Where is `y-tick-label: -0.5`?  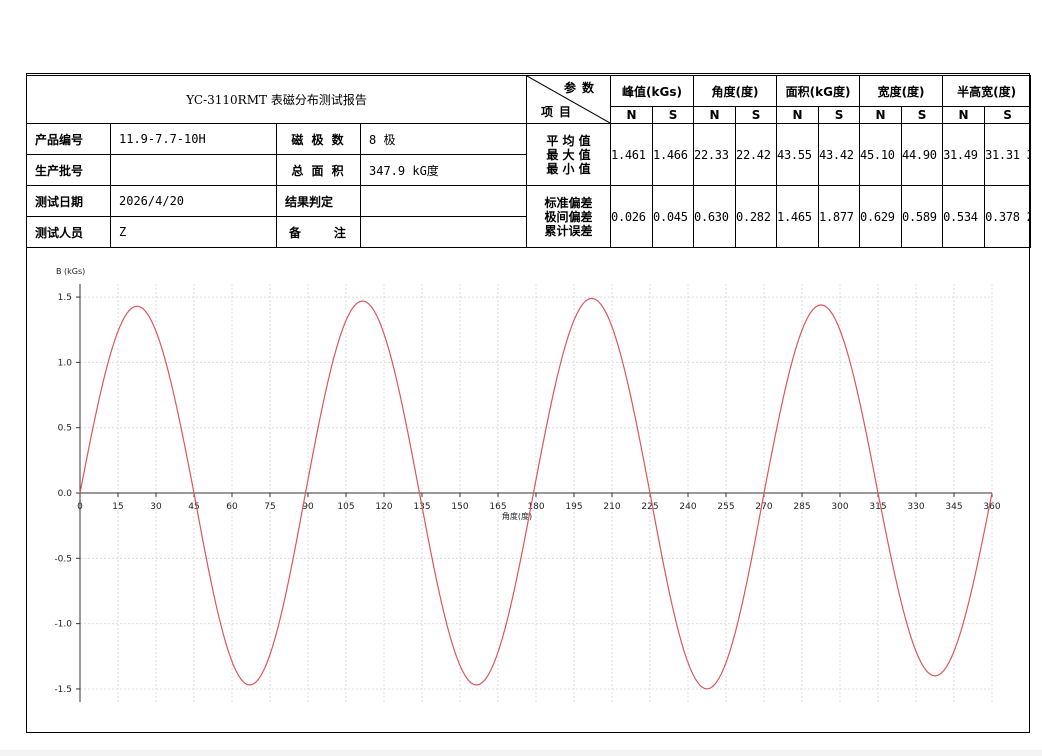
y-tick-label: -0.5 is located at coordinates (63, 559).